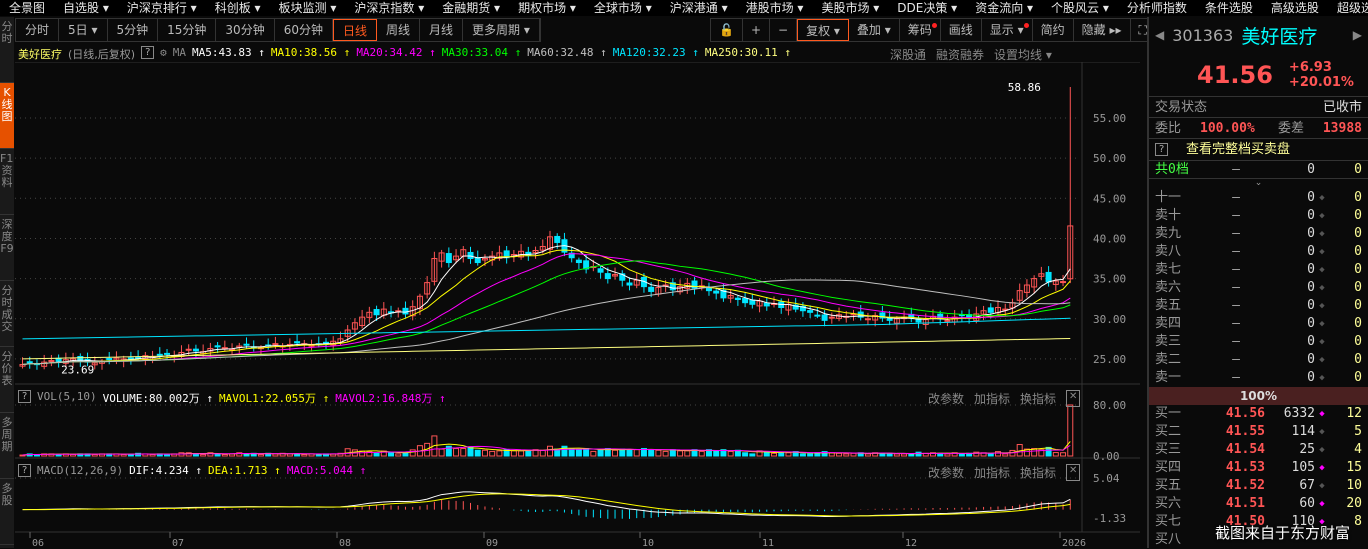  Describe the element at coordinates (7, 380) in the screenshot. I see `left-tab: 分价表` at that location.